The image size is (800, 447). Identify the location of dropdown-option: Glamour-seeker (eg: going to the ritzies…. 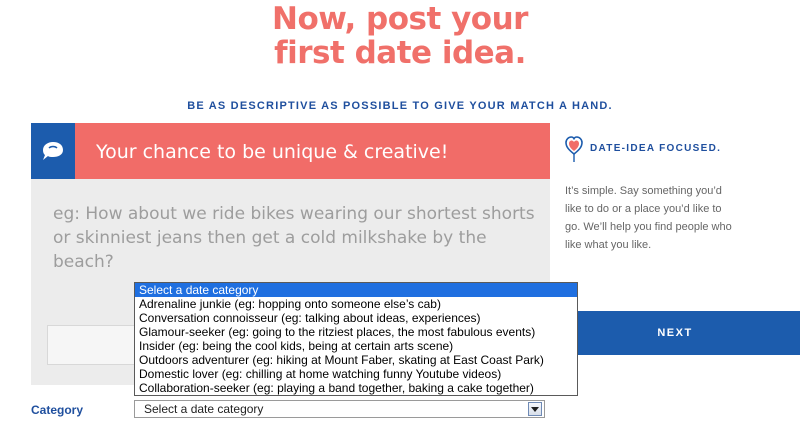
(356, 332).